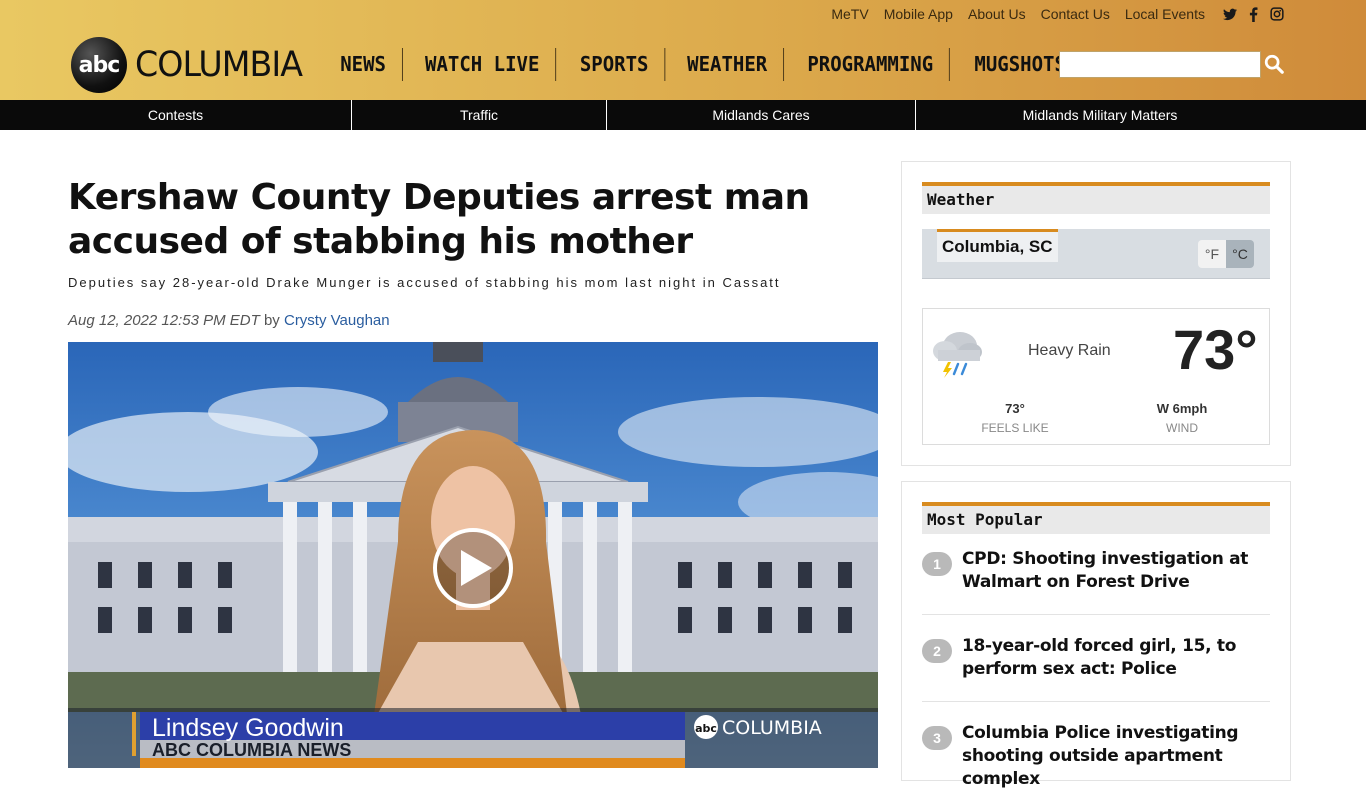  I want to click on subnav-traffic: Traffic, so click(479, 115).